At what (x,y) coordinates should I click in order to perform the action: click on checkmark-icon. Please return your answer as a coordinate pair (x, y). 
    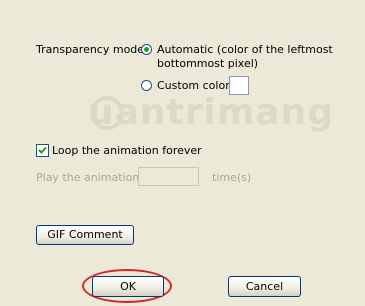
    Looking at the image, I should click on (42, 150).